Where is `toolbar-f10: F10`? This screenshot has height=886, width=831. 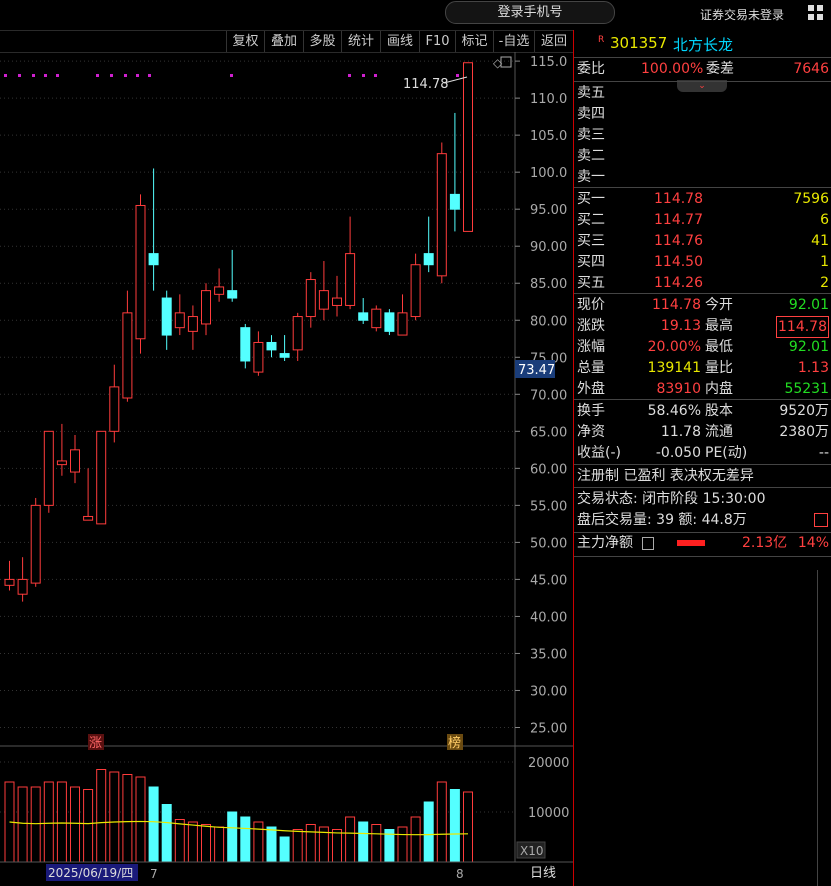 toolbar-f10: F10 is located at coordinates (437, 41).